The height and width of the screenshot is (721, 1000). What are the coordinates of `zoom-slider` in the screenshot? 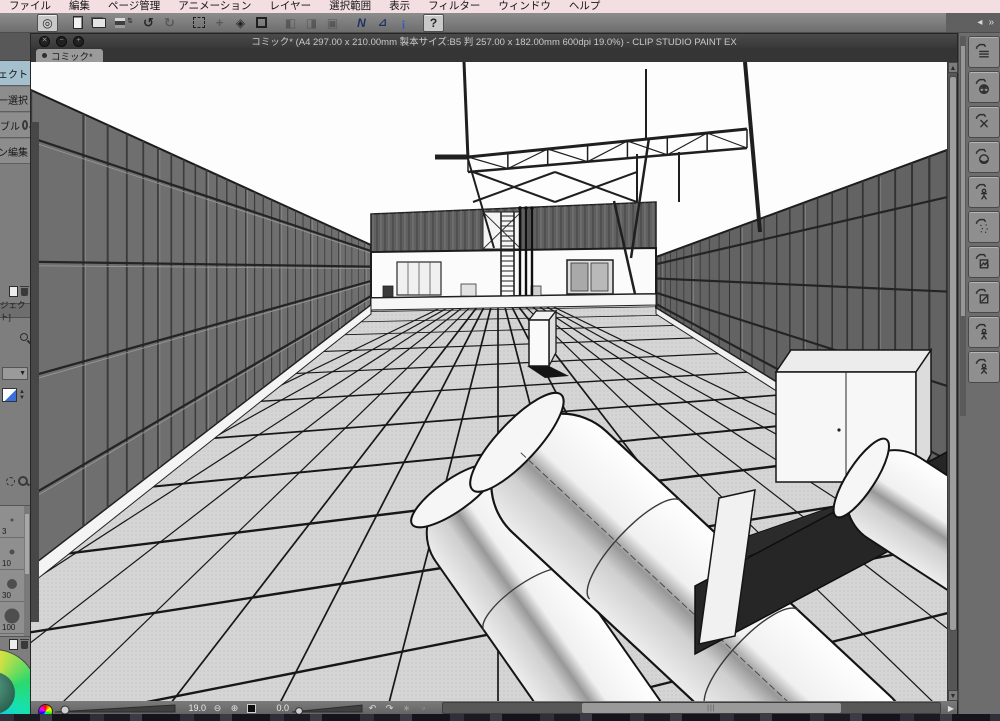 It's located at (116, 708).